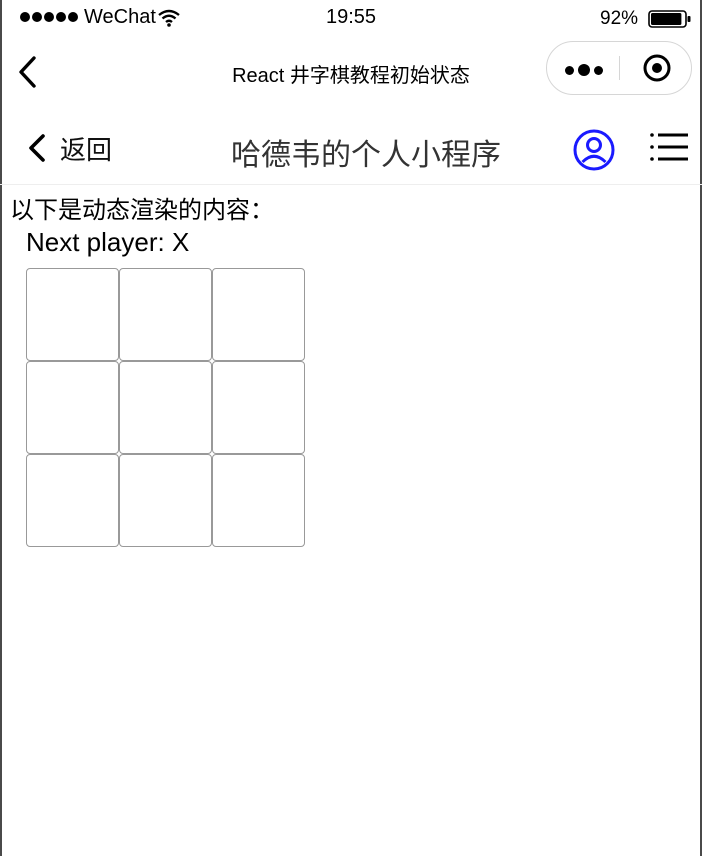 This screenshot has width=702, height=856. I want to click on game-status: Next player: X, so click(108, 242).